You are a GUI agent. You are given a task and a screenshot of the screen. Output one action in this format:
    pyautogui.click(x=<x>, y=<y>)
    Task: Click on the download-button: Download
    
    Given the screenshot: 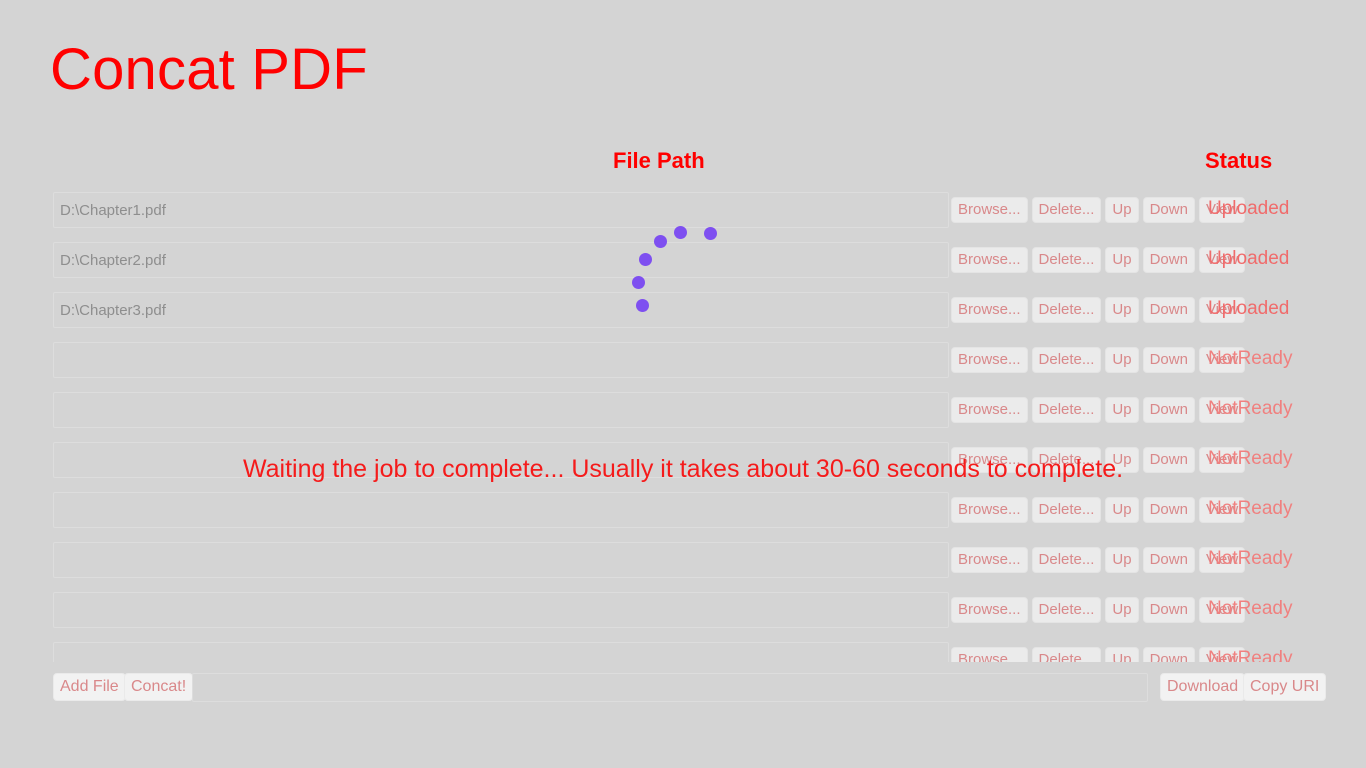 What is the action you would take?
    pyautogui.click(x=1203, y=687)
    